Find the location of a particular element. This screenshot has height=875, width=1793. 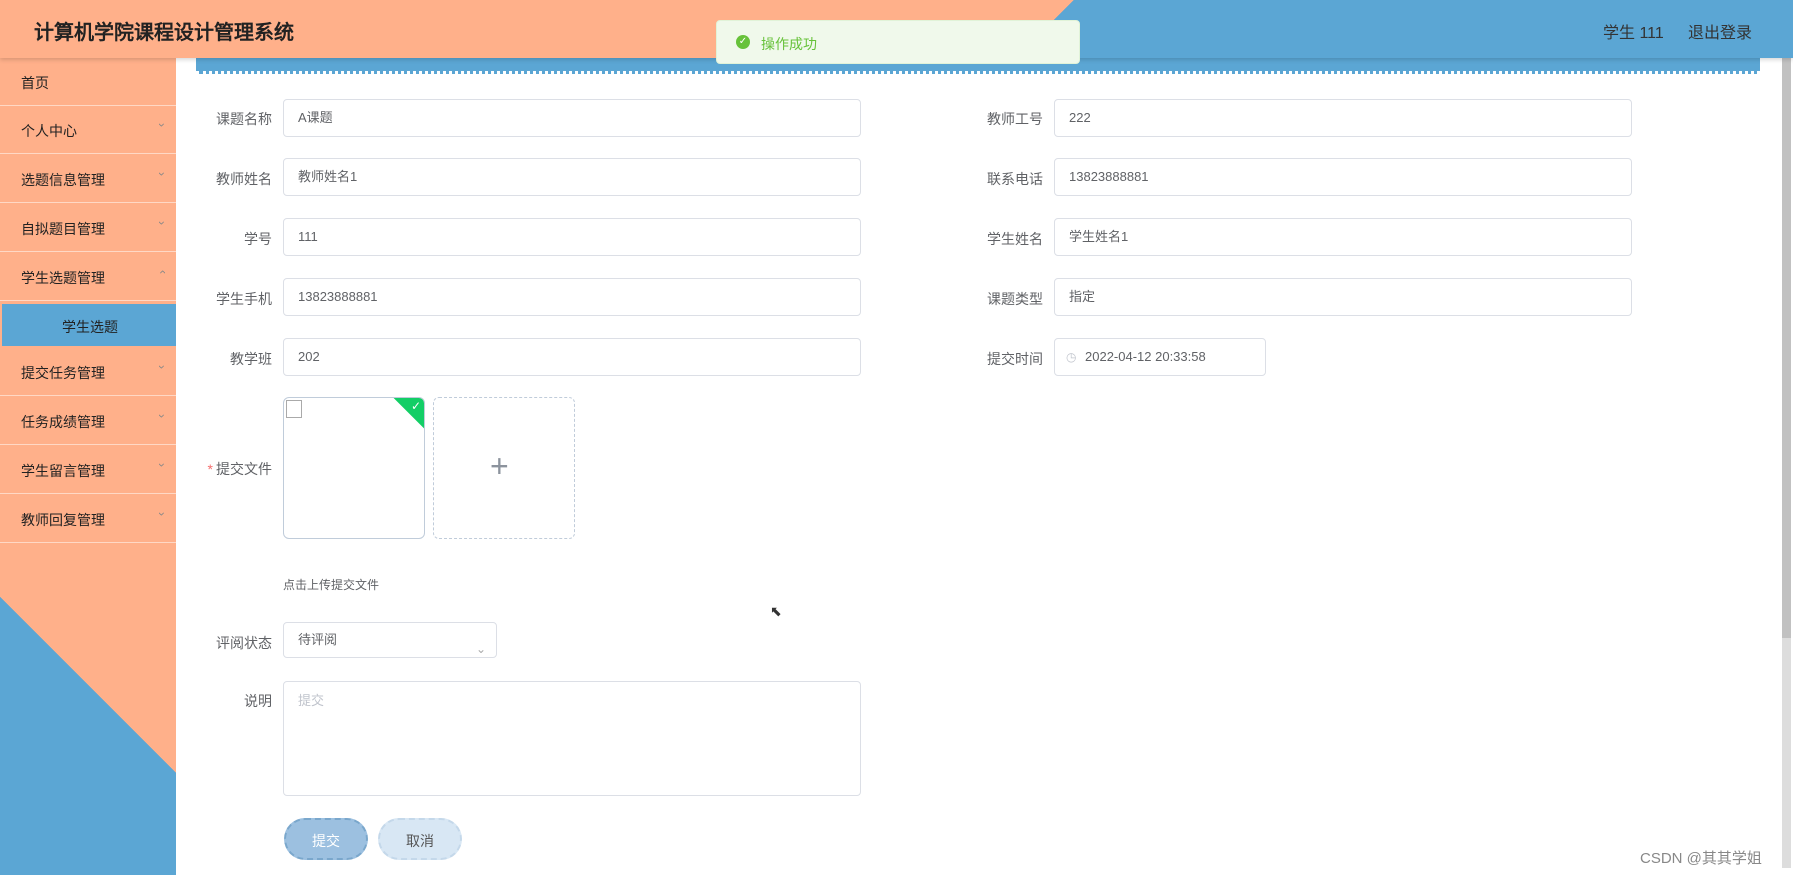

class-label: 教学班 is located at coordinates (251, 359).